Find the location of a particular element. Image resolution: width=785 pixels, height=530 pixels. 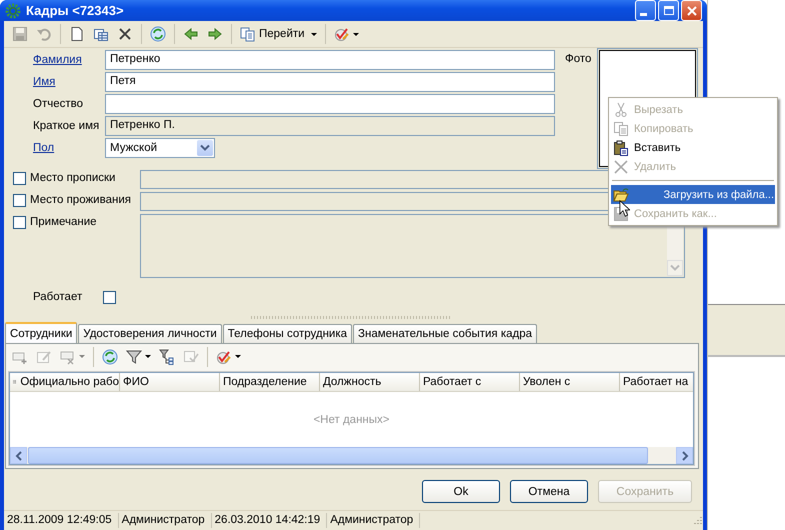

close-icon is located at coordinates (692, 10).